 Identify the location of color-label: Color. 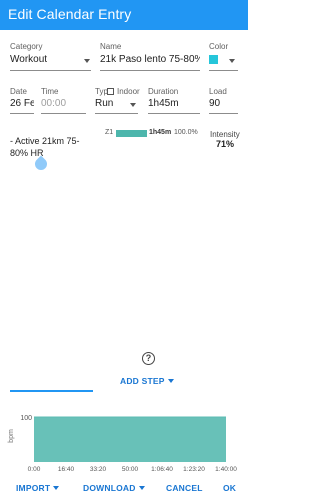
(219, 46).